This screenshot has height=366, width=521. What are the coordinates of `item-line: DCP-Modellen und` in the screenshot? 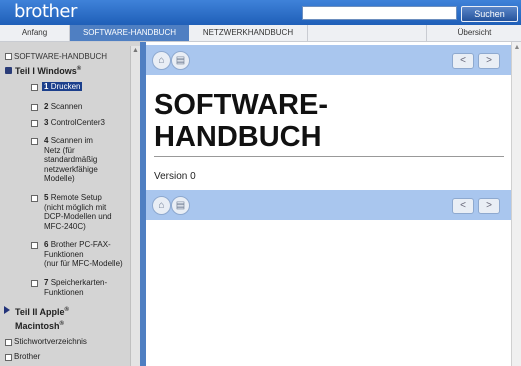 It's located at (78, 216).